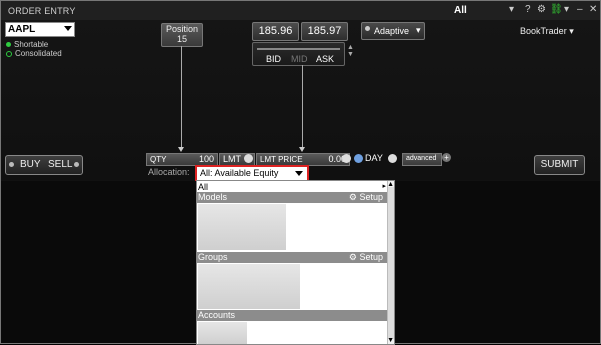  Describe the element at coordinates (275, 31) in the screenshot. I see `bid-price: 185.96` at that location.